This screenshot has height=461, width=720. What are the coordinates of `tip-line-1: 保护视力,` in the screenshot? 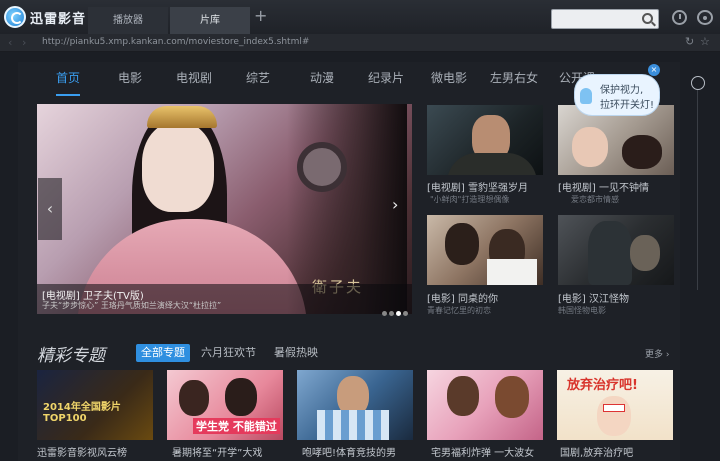 It's located at (622, 90).